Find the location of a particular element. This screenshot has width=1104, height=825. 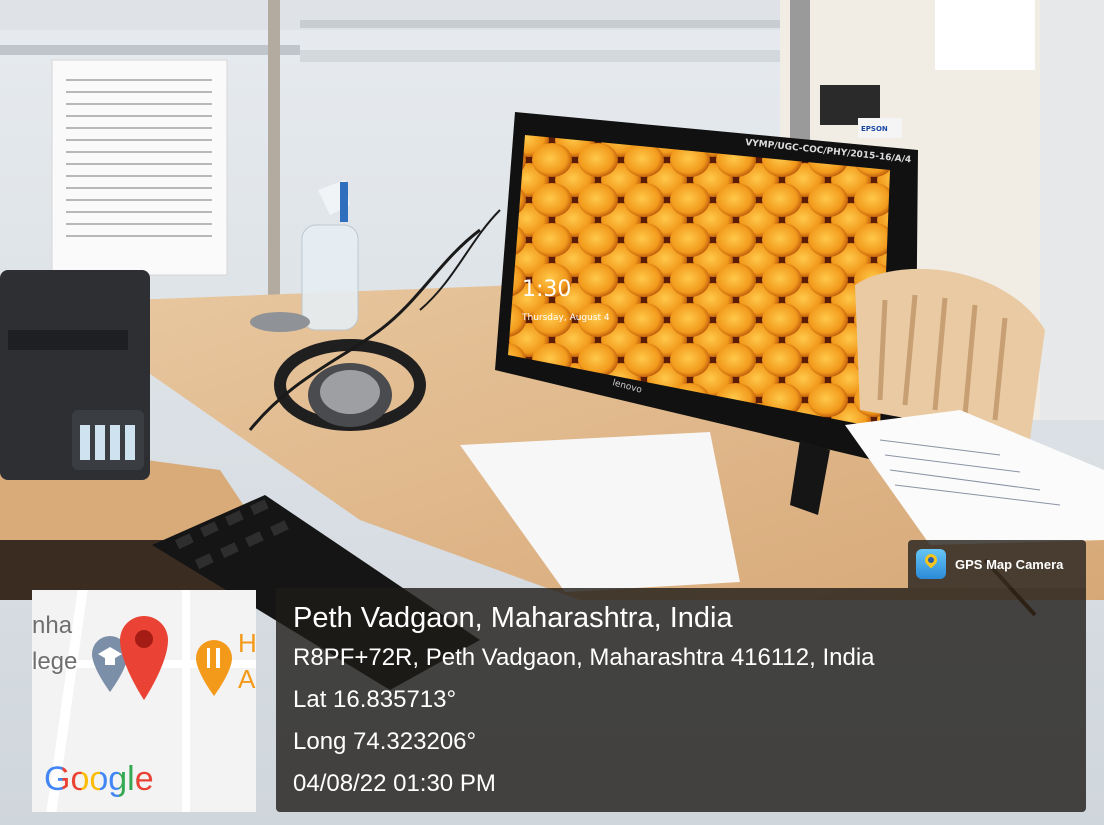

printer-brand-sticker: EPSON is located at coordinates (874, 129).